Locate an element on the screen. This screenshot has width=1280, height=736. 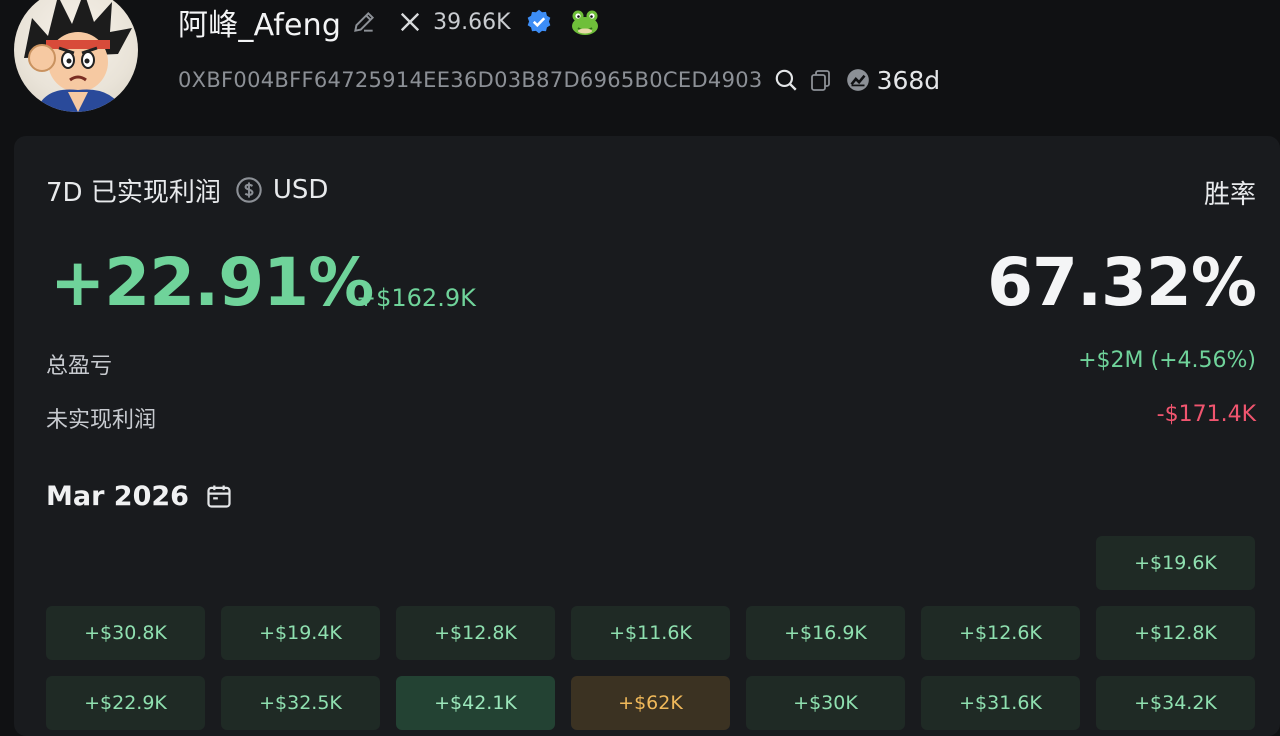
total-pnl-label: 总盈亏 is located at coordinates (79, 366).